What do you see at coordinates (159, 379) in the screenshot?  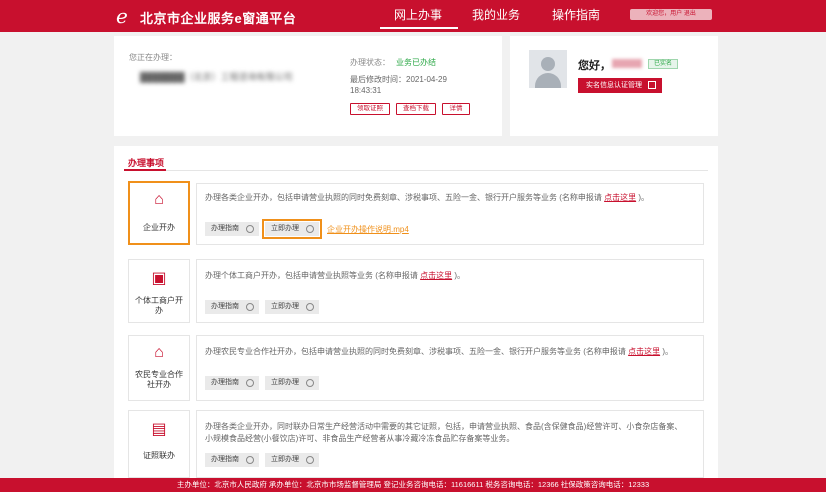 I see `item-label: 农民专业合作社开办` at bounding box center [159, 379].